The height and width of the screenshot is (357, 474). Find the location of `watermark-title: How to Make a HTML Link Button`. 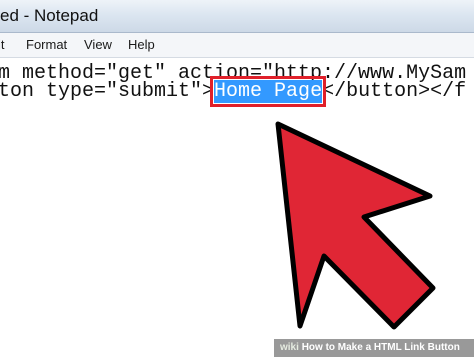

watermark-title: How to Make a HTML Link Button is located at coordinates (380, 347).